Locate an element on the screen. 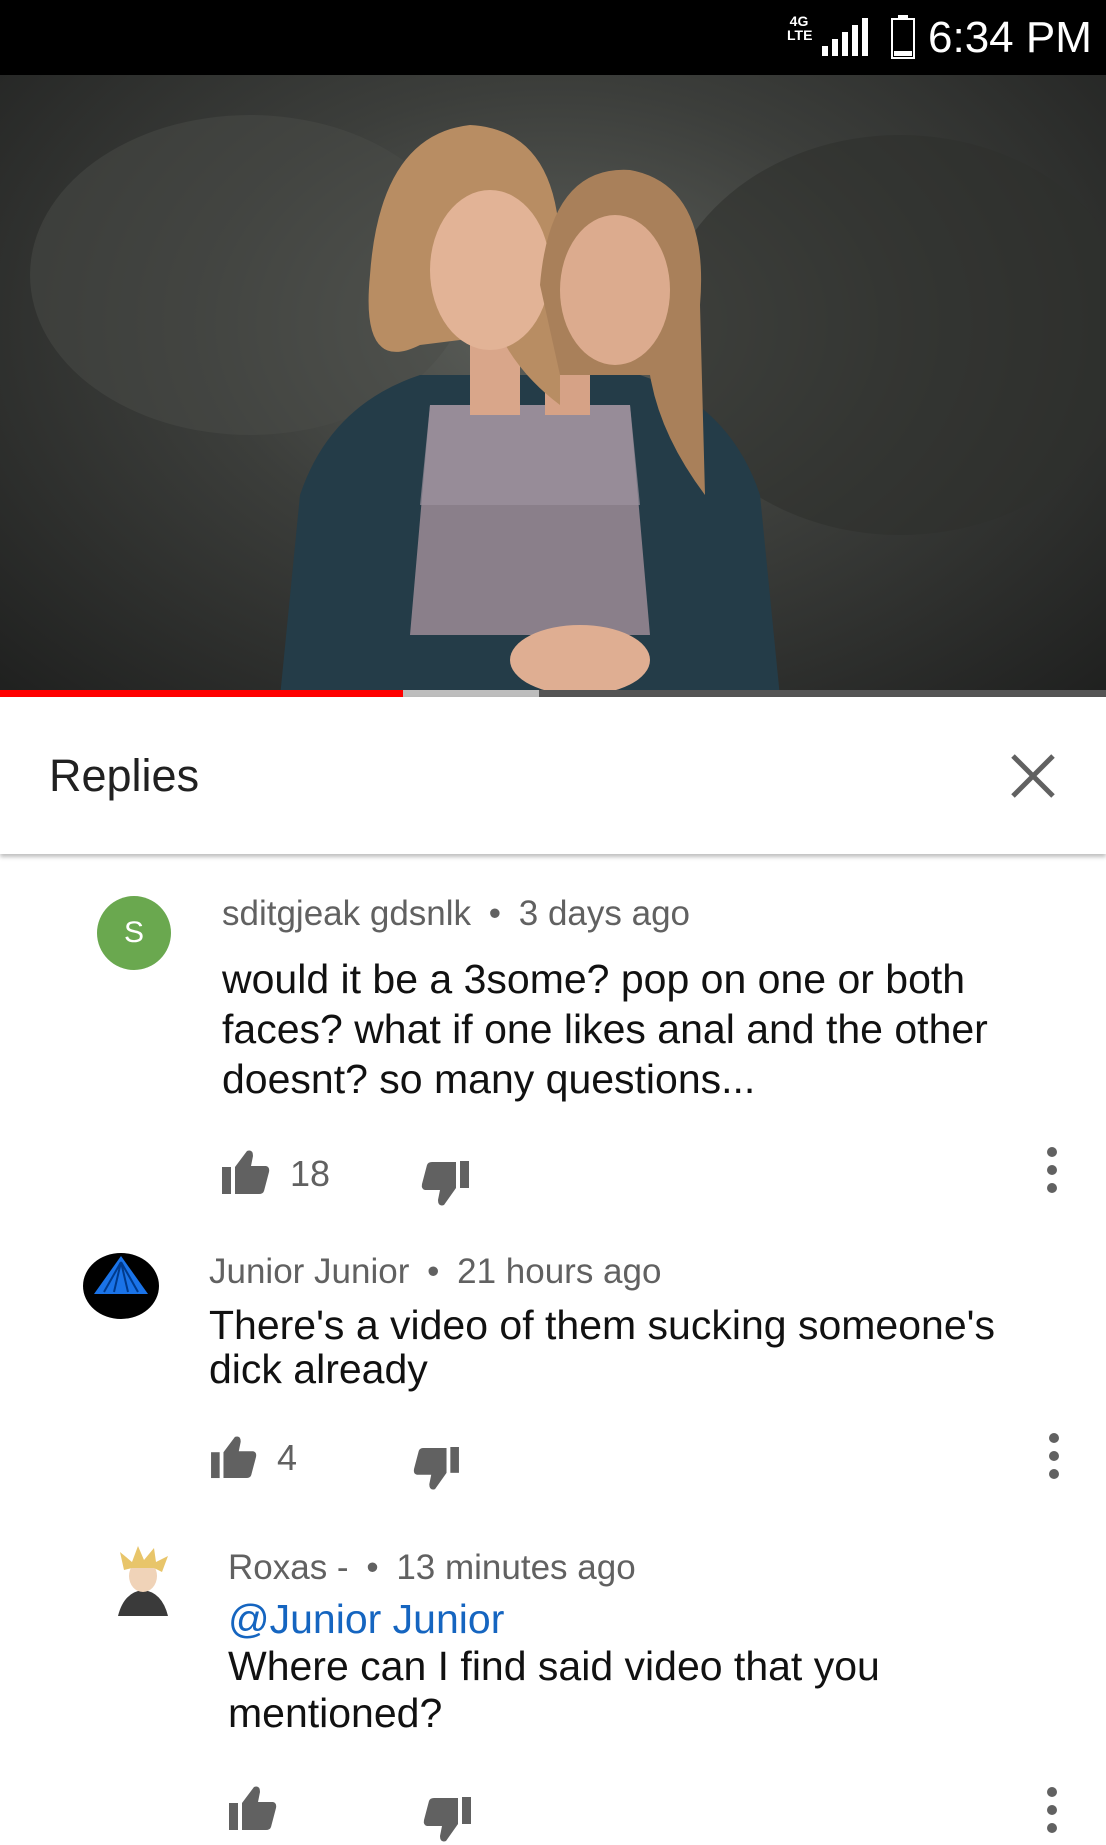  battery-icon is located at coordinates (903, 37).